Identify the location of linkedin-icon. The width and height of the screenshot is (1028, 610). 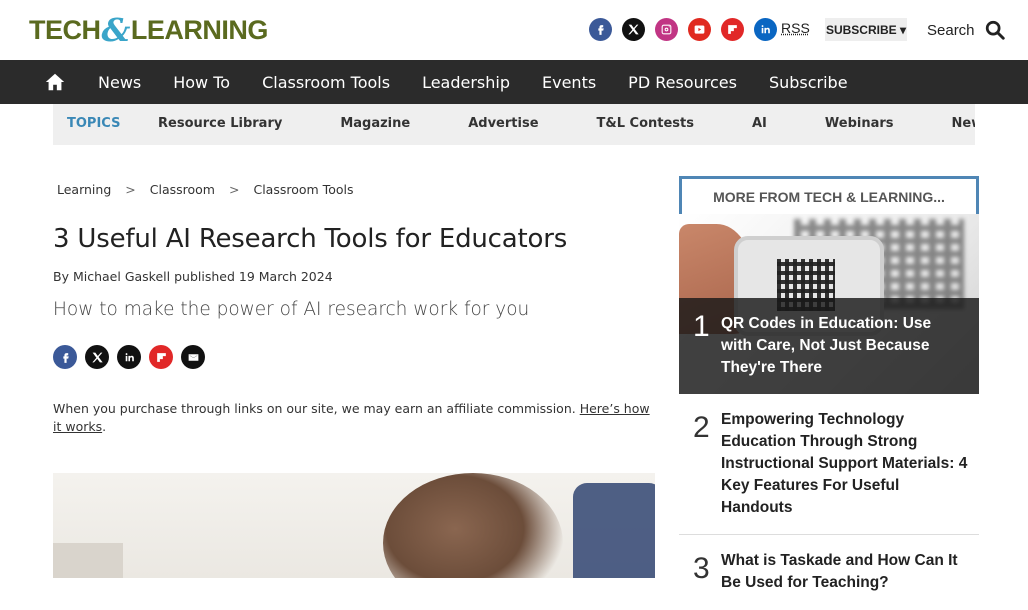
(765, 29).